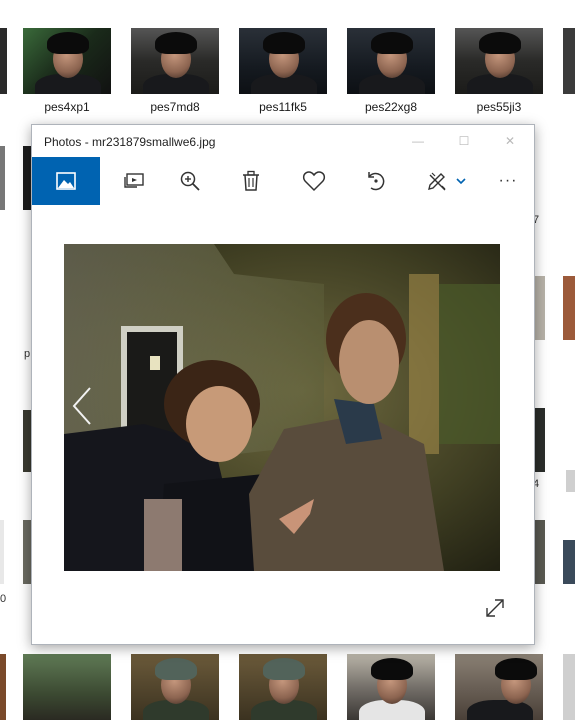  What do you see at coordinates (495, 608) in the screenshot?
I see `fullscreen-icon` at bounding box center [495, 608].